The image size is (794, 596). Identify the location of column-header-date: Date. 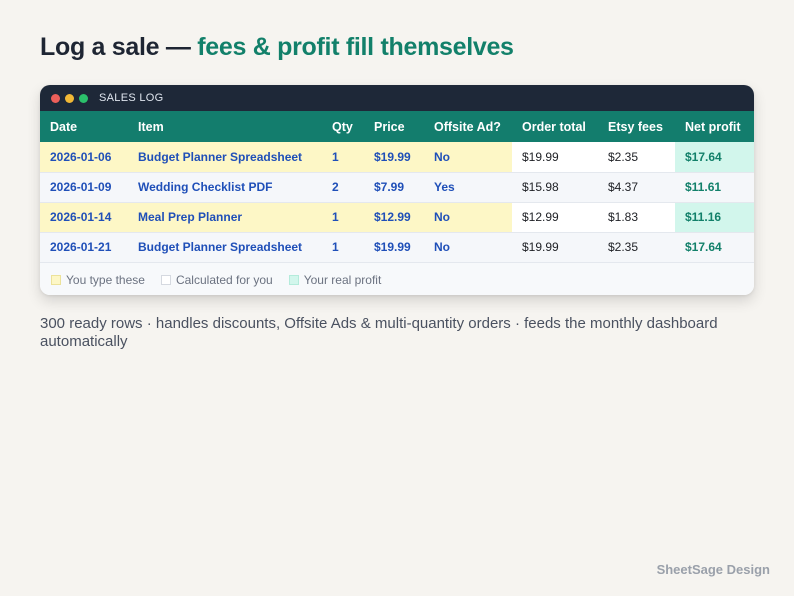
(84, 126).